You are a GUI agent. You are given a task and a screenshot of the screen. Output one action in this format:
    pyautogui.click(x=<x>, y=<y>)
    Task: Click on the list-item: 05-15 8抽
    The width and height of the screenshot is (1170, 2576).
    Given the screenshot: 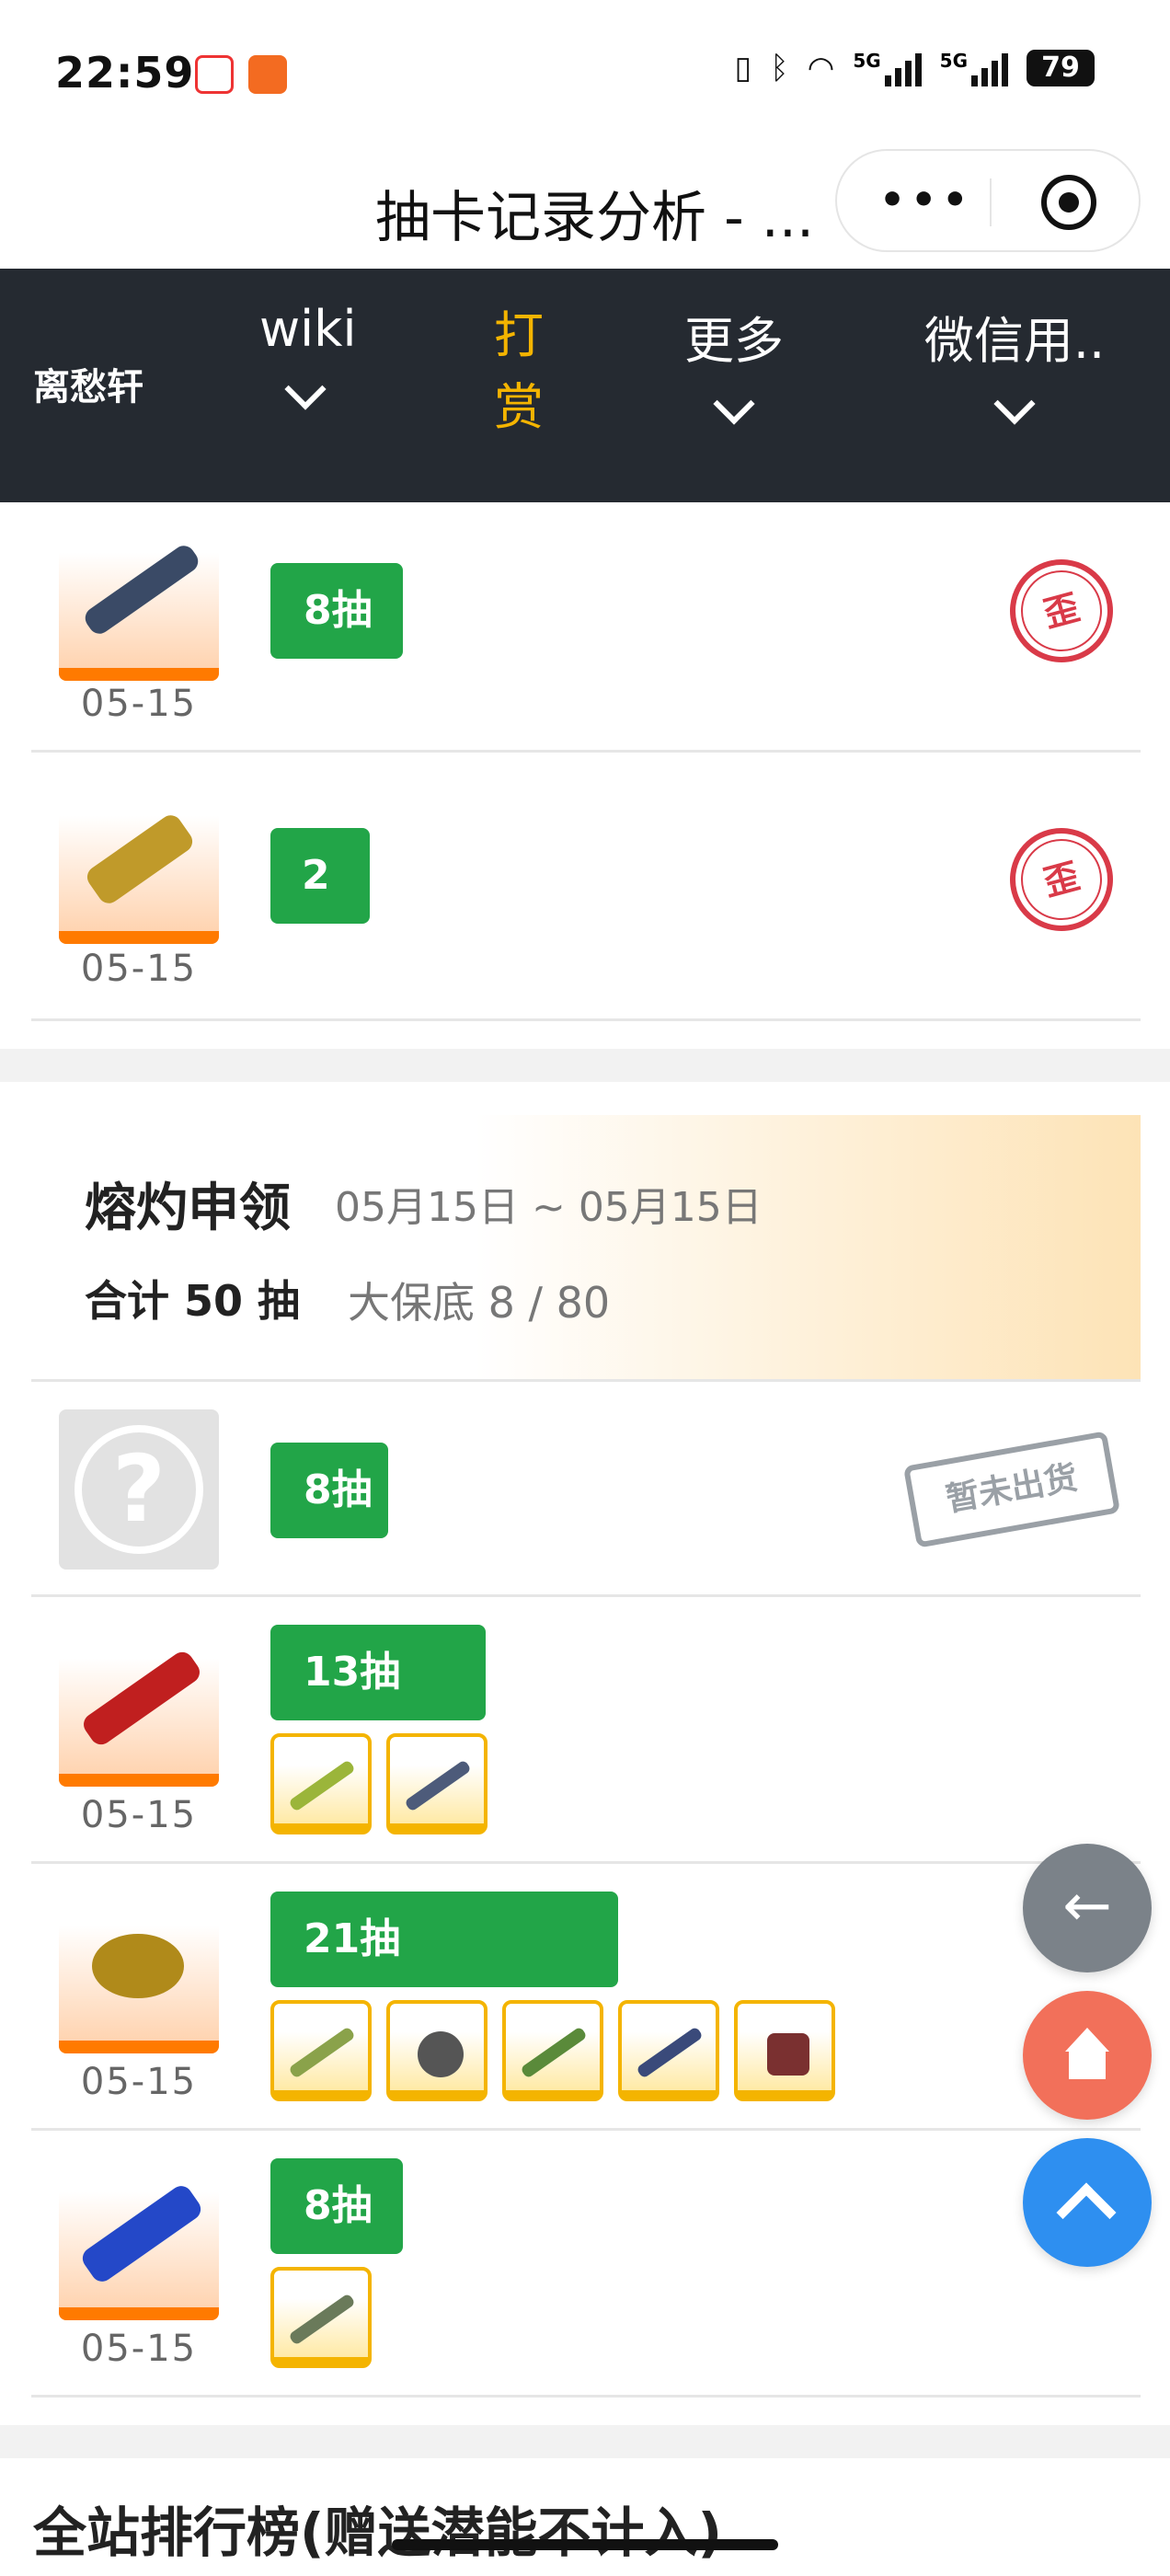 What is the action you would take?
    pyautogui.click(x=586, y=2264)
    